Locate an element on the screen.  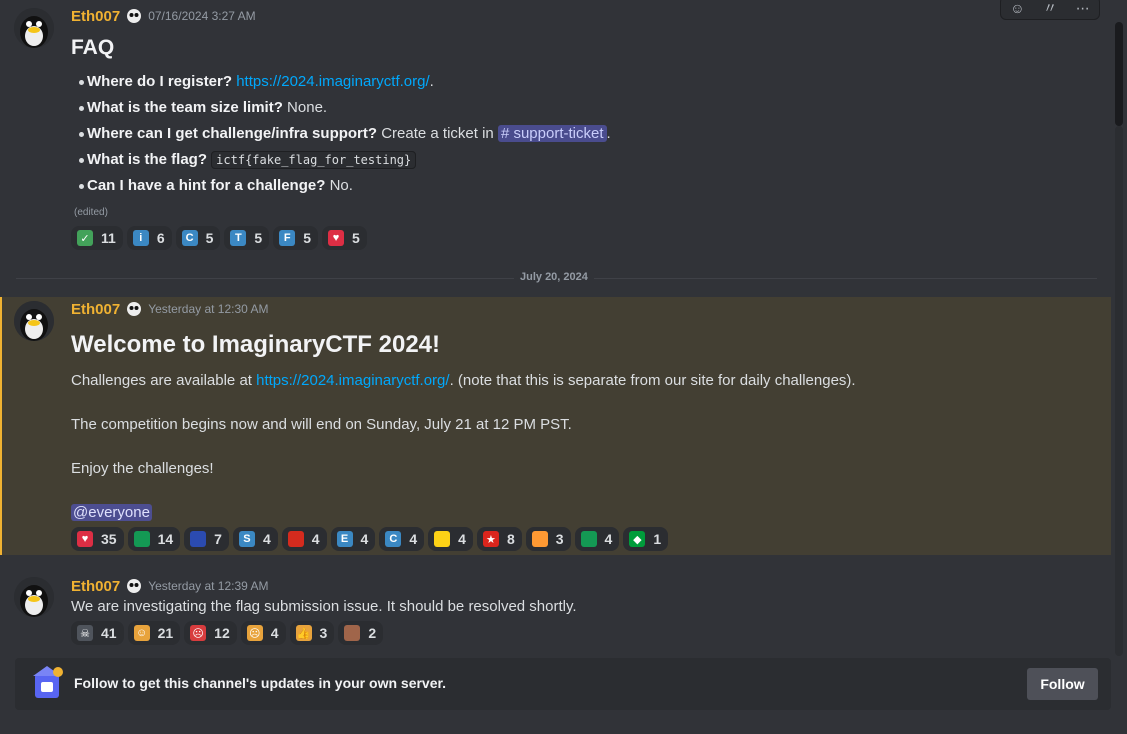
register-link: https://2024.imaginaryctf.org/ is located at coordinates (332, 81).